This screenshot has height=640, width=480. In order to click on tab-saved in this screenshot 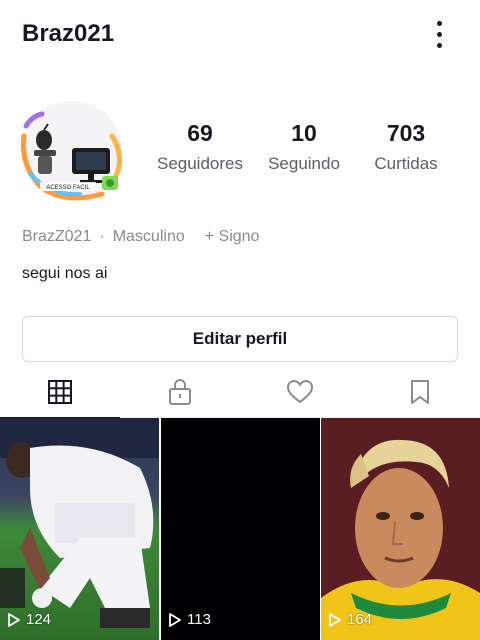, I will do `click(420, 392)`.